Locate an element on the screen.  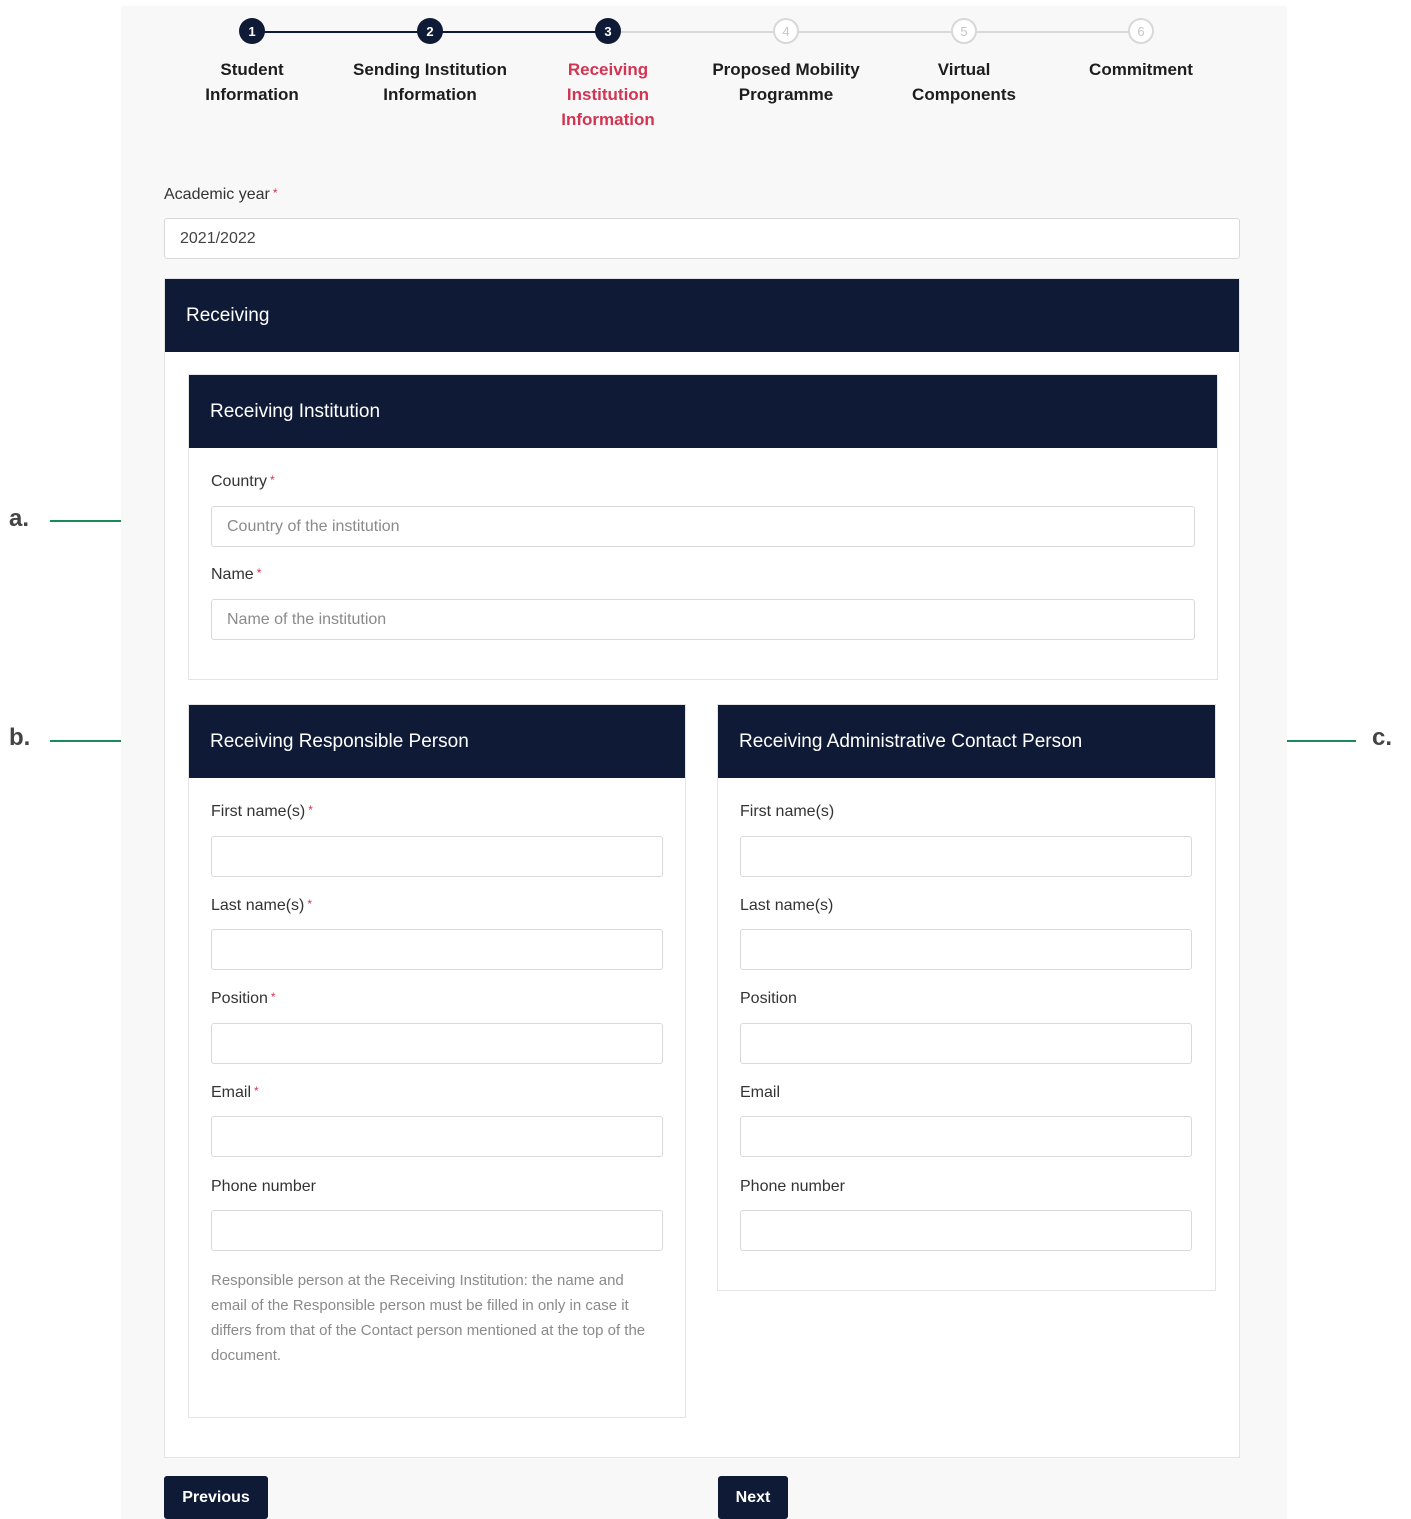
step-2-label-line2: Information is located at coordinates (430, 94).